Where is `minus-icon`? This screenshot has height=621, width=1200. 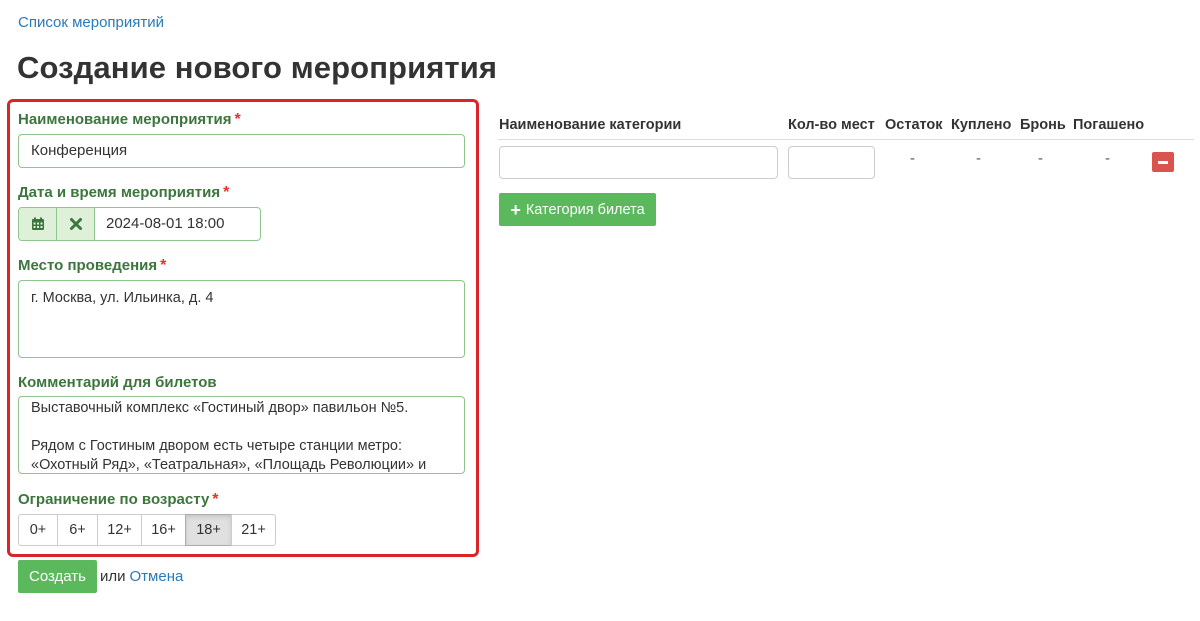
minus-icon is located at coordinates (1163, 162).